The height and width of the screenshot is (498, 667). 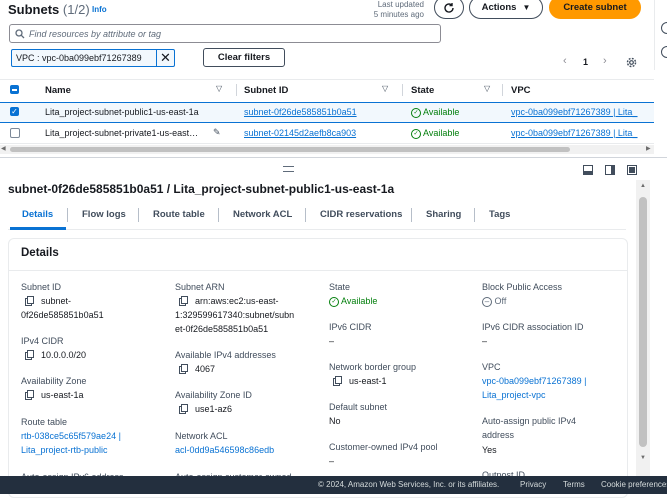 I want to click on prev-page-icon: ‹, so click(x=565, y=61).